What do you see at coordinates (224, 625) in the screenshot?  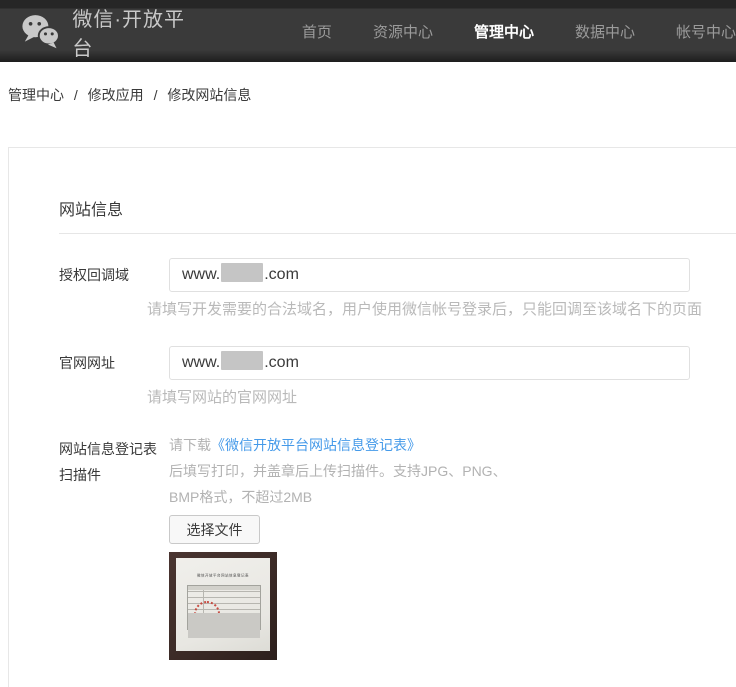 I see `scanned-doc-redaction` at bounding box center [224, 625].